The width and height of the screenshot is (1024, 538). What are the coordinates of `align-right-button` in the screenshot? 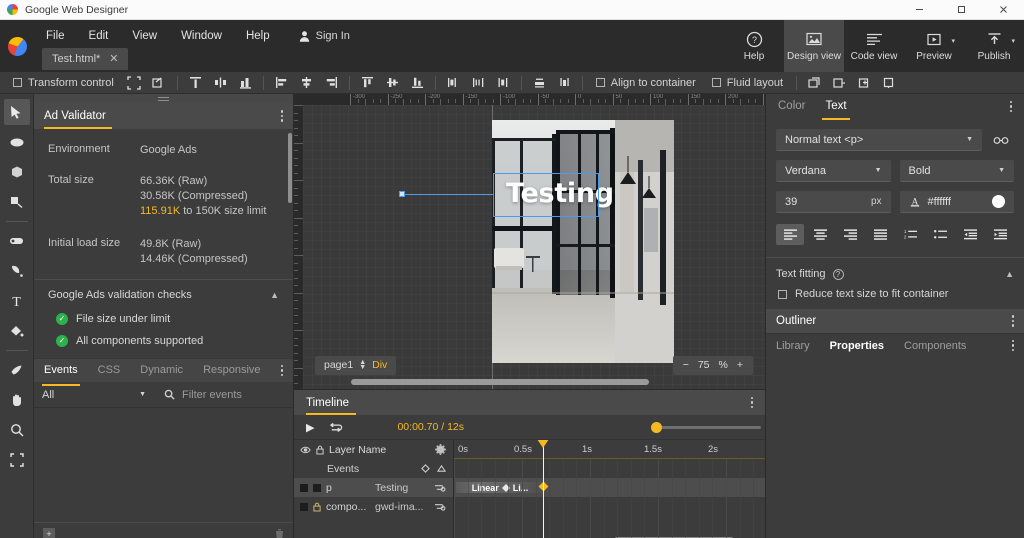 It's located at (850, 234).